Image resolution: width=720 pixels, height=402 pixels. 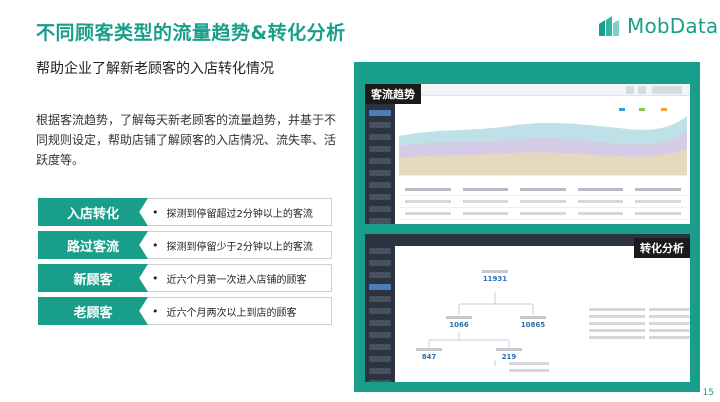 I want to click on funnel-node-right: 10865, so click(x=533, y=322).